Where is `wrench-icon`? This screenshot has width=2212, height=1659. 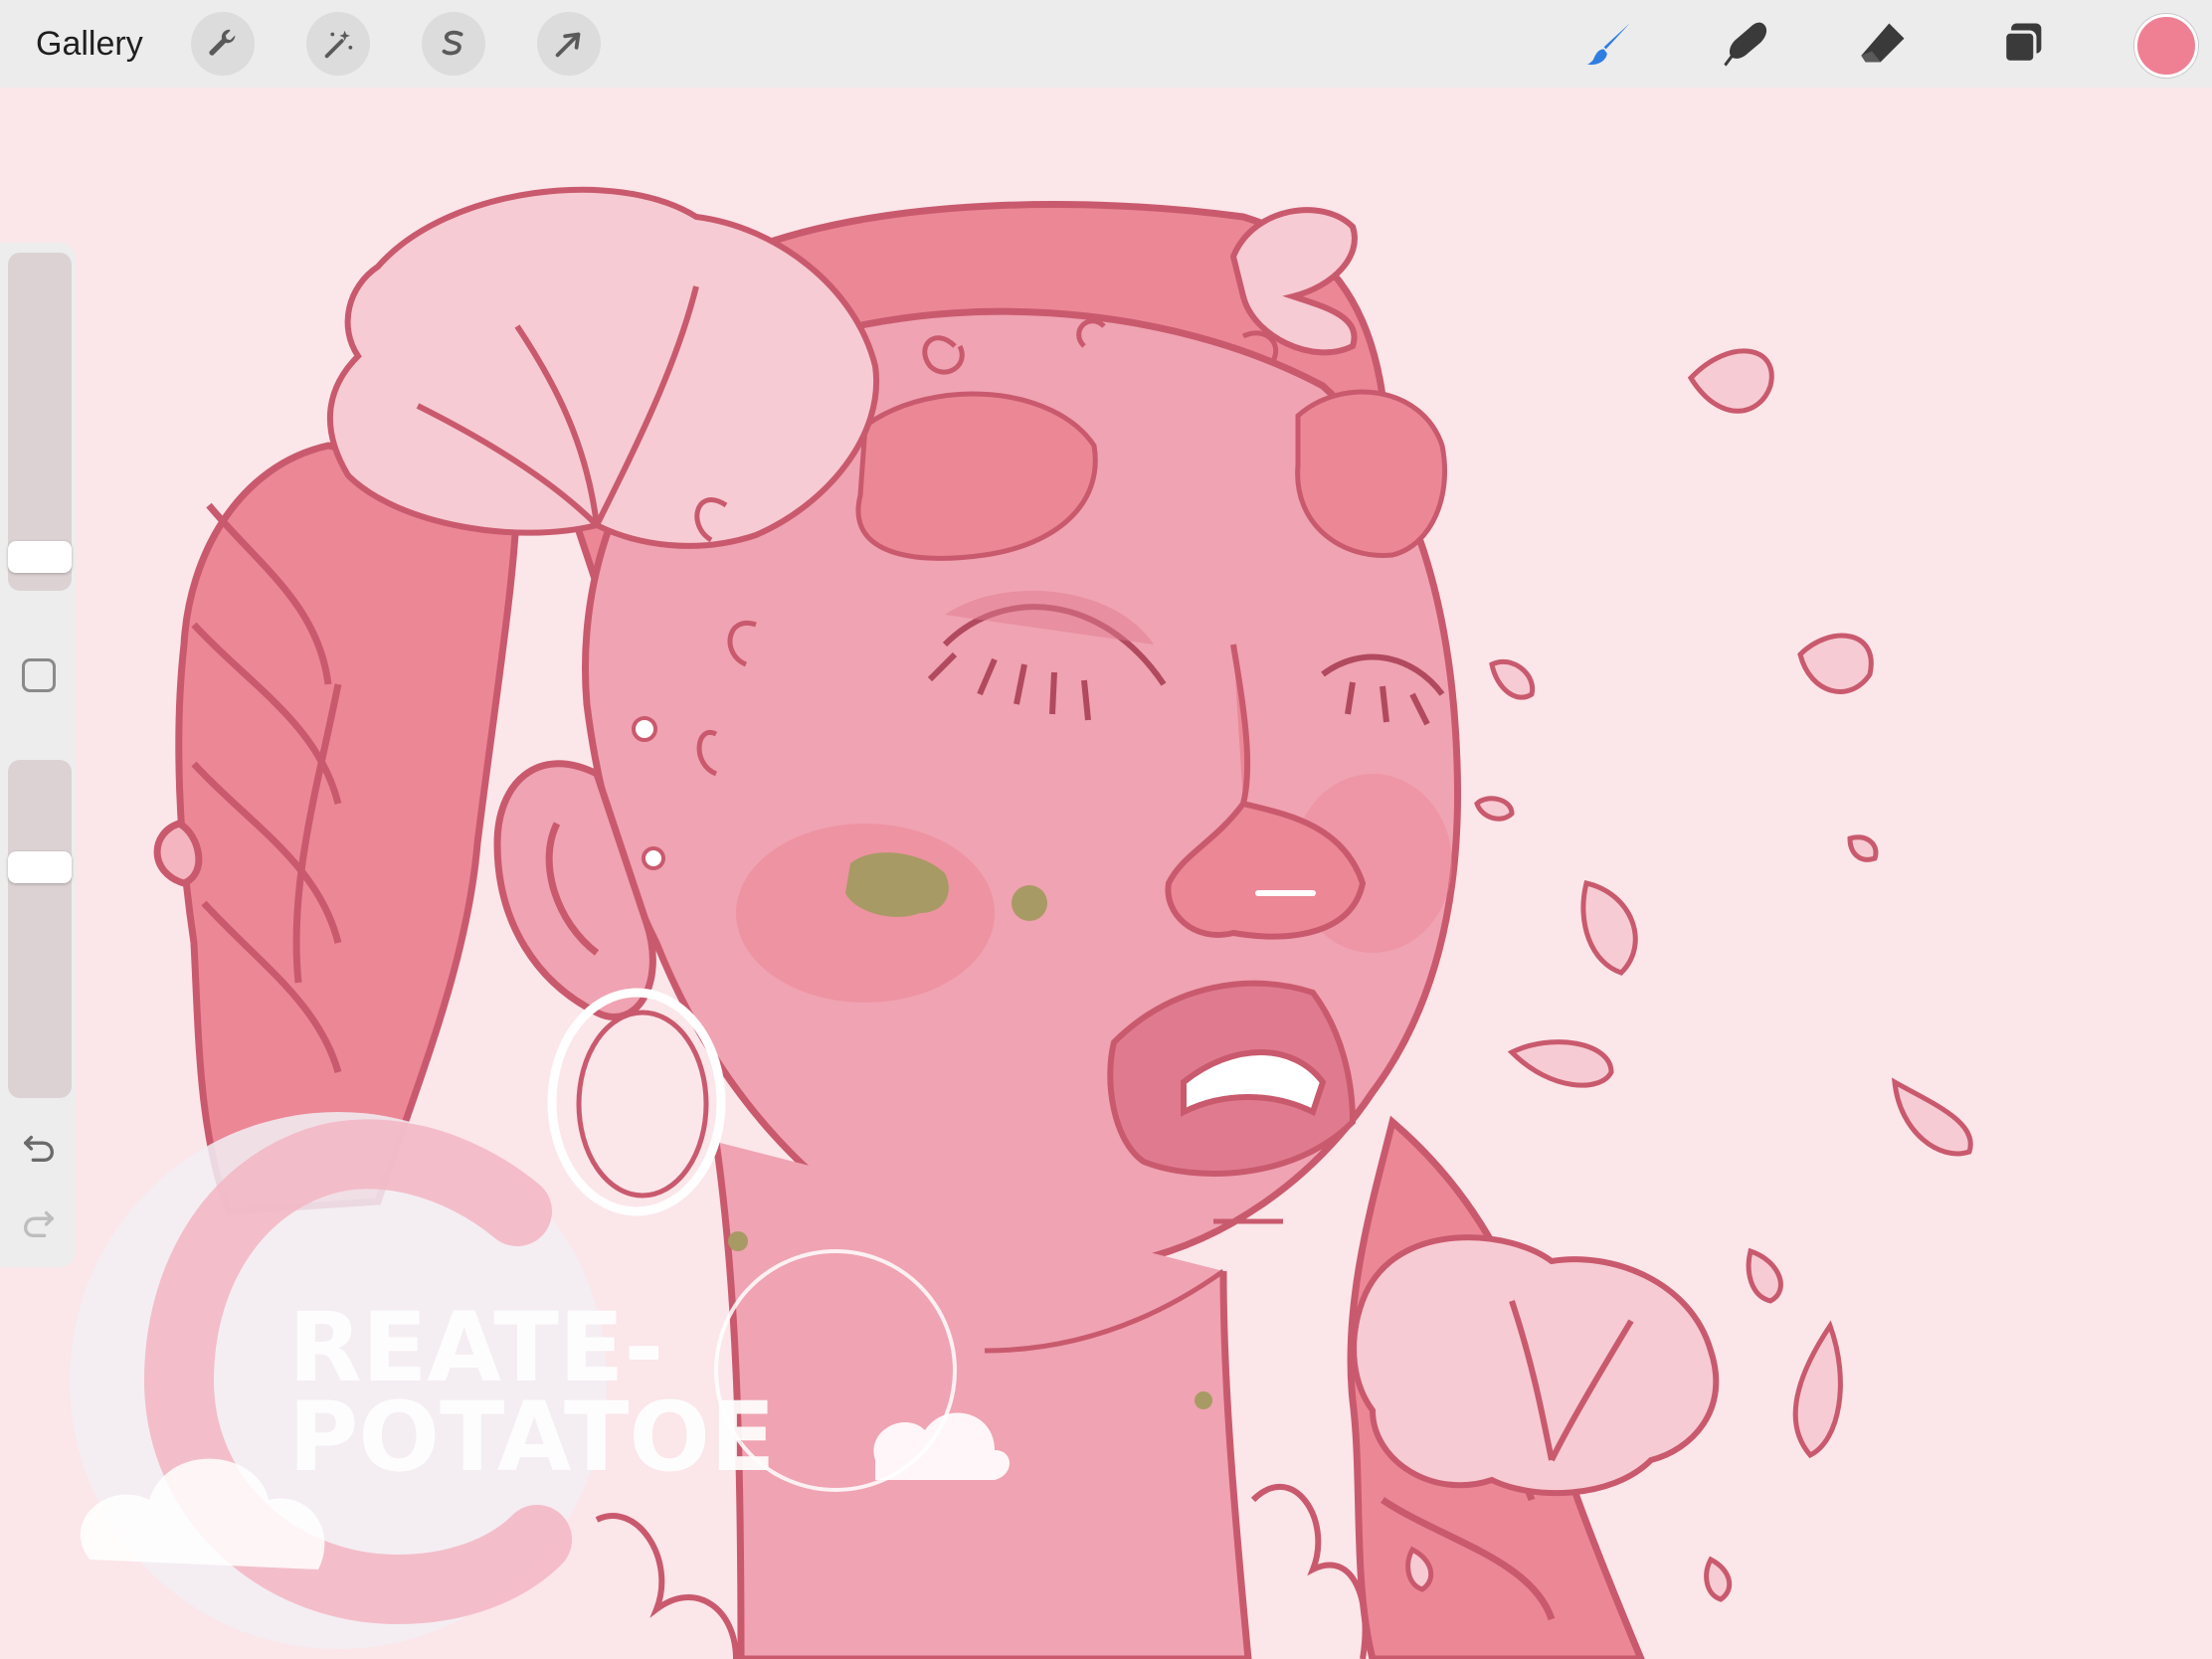
wrench-icon is located at coordinates (222, 42).